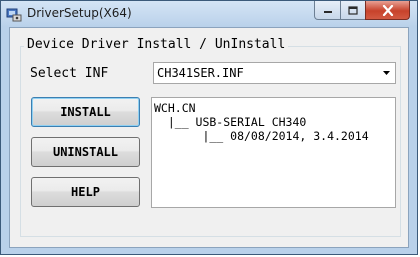 The image size is (420, 257). I want to click on install-button: INSTALL, so click(85, 112).